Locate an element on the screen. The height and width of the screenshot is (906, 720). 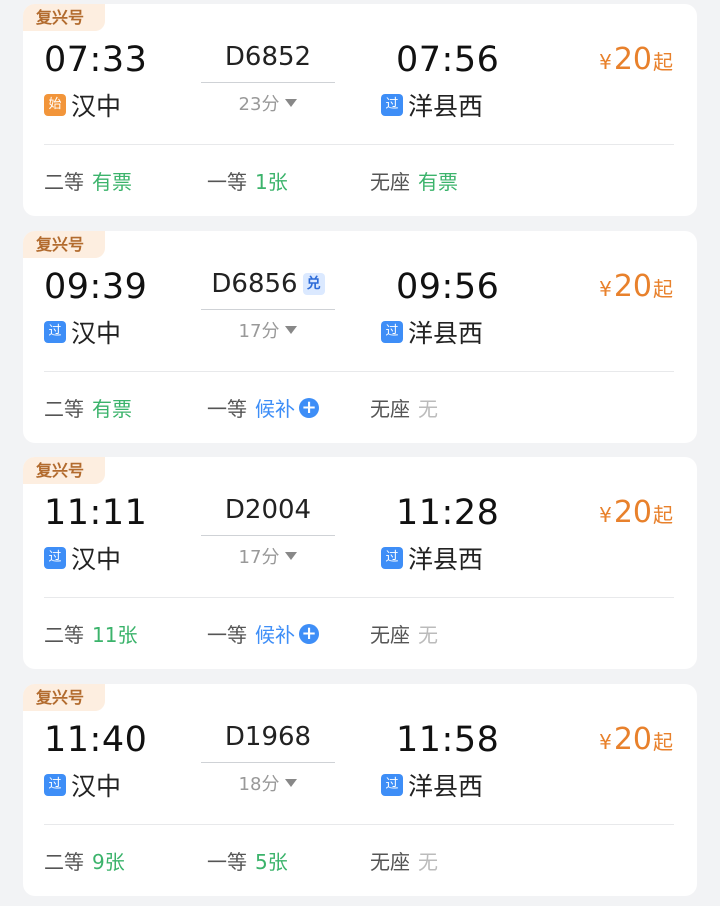
train-number-label: D6852 is located at coordinates (268, 57).